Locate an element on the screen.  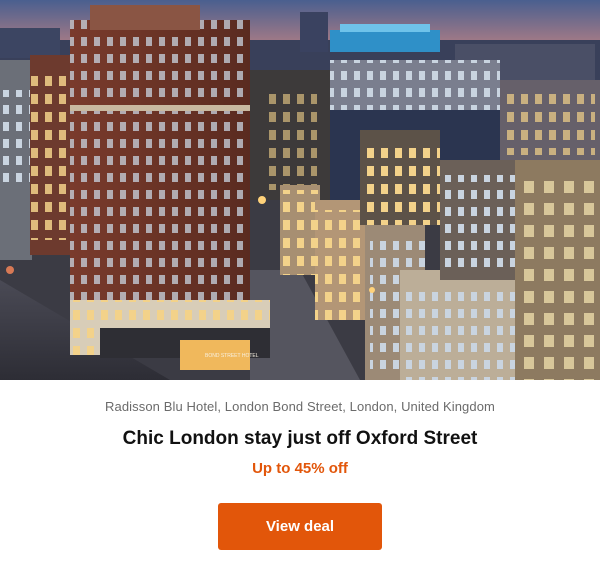
view-deal-button: View deal is located at coordinates (300, 526).